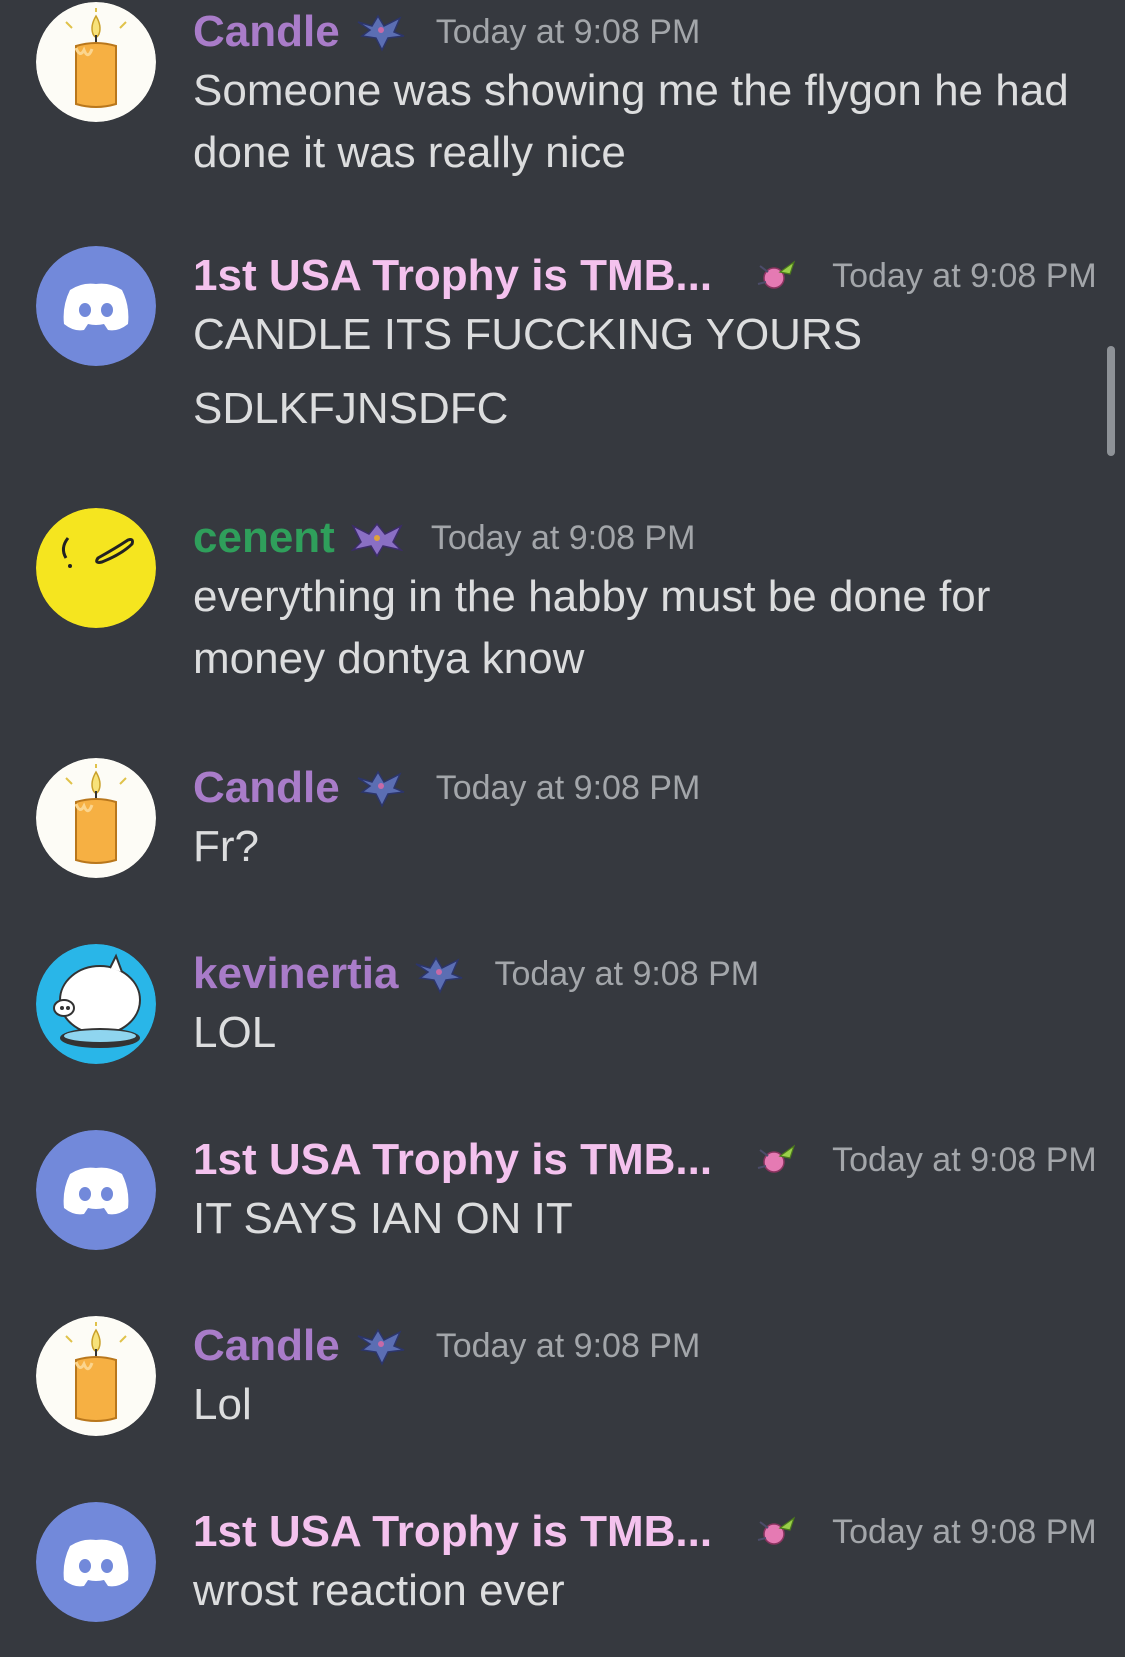 This screenshot has height=1657, width=1125. Describe the element at coordinates (592, 596) in the screenshot. I see `message-line: everything in the habby must be done for` at that location.